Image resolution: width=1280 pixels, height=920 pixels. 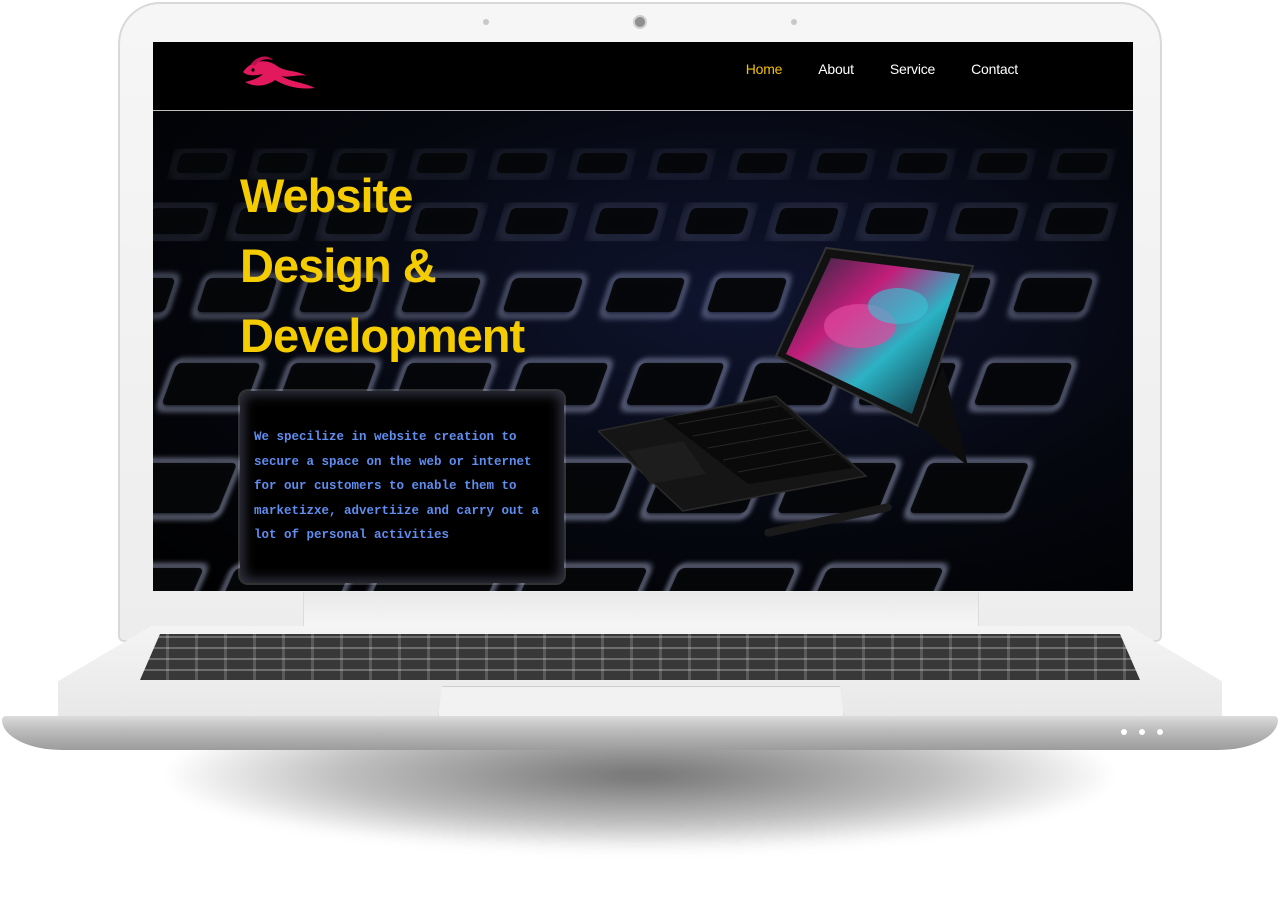 What do you see at coordinates (640, 657) in the screenshot?
I see `laptop-keyboard` at bounding box center [640, 657].